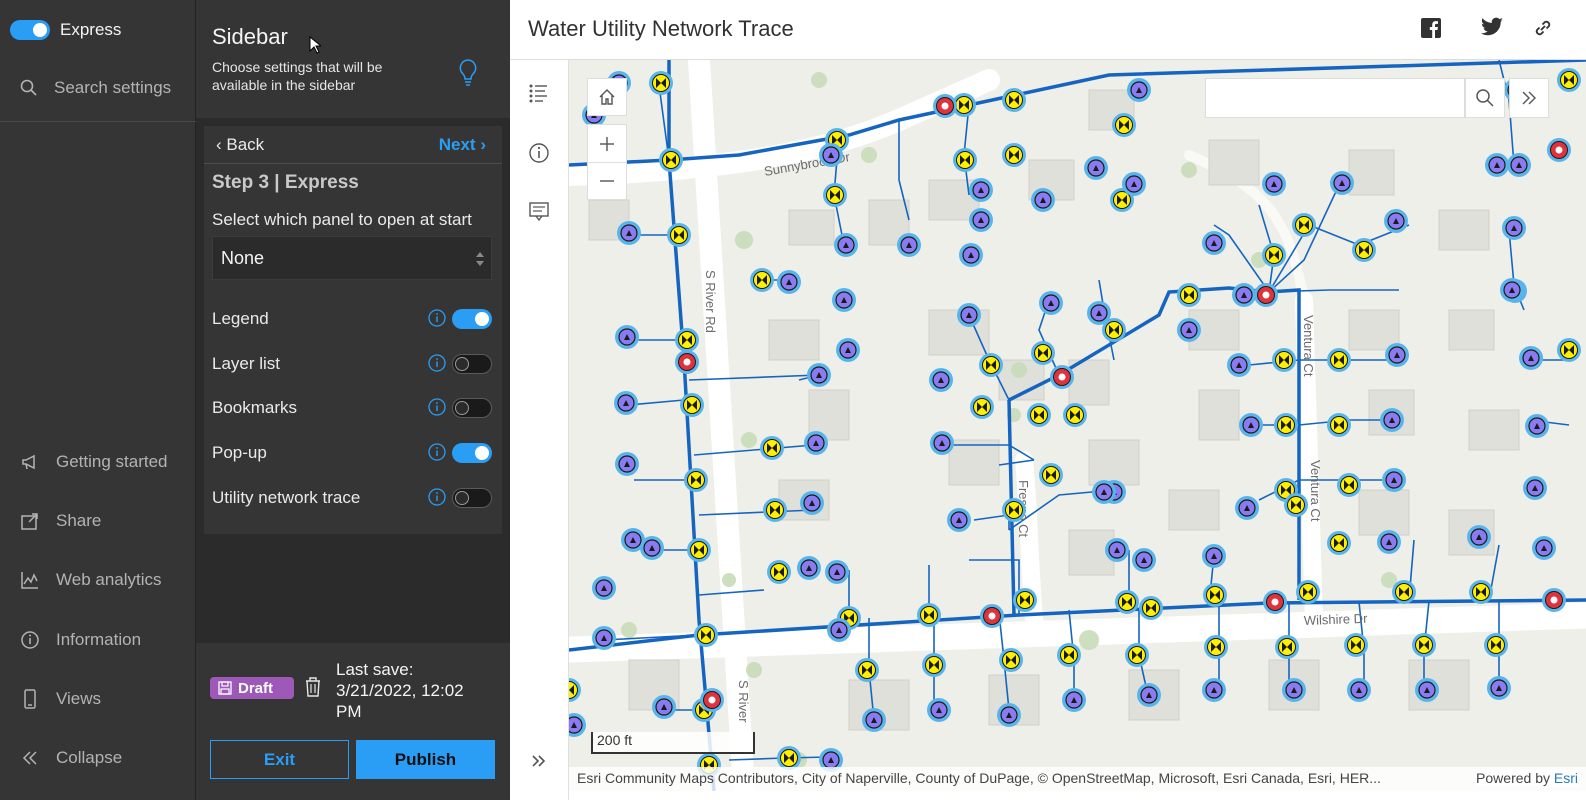 This screenshot has width=1586, height=800. Describe the element at coordinates (607, 181) in the screenshot. I see `zoom-out-button` at that location.